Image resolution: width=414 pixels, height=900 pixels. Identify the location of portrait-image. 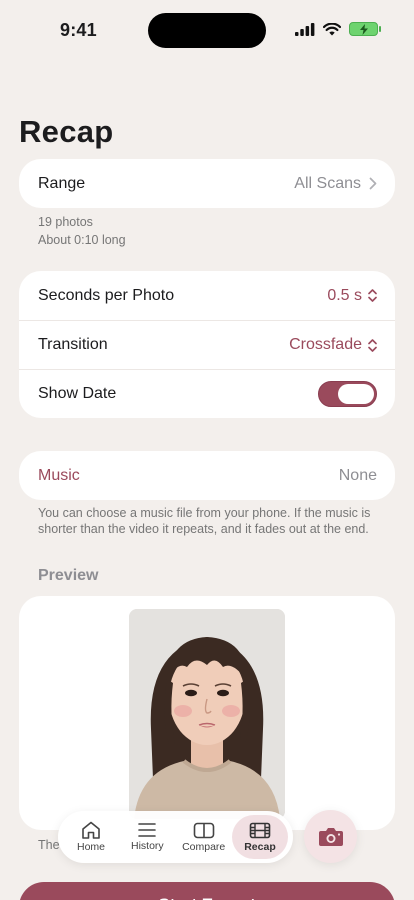
(207, 714).